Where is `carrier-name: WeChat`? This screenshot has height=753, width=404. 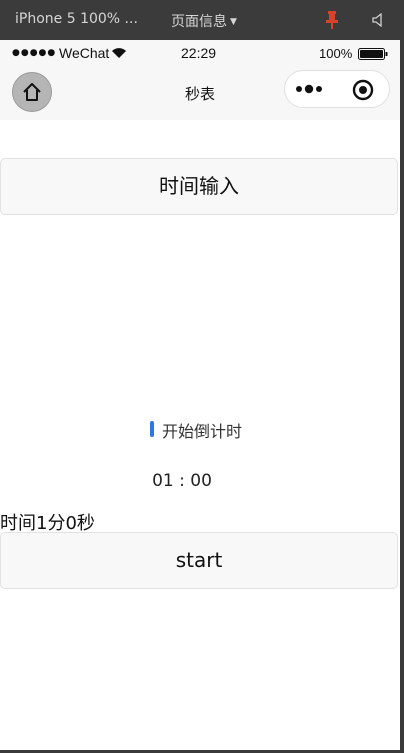 carrier-name: WeChat is located at coordinates (84, 53).